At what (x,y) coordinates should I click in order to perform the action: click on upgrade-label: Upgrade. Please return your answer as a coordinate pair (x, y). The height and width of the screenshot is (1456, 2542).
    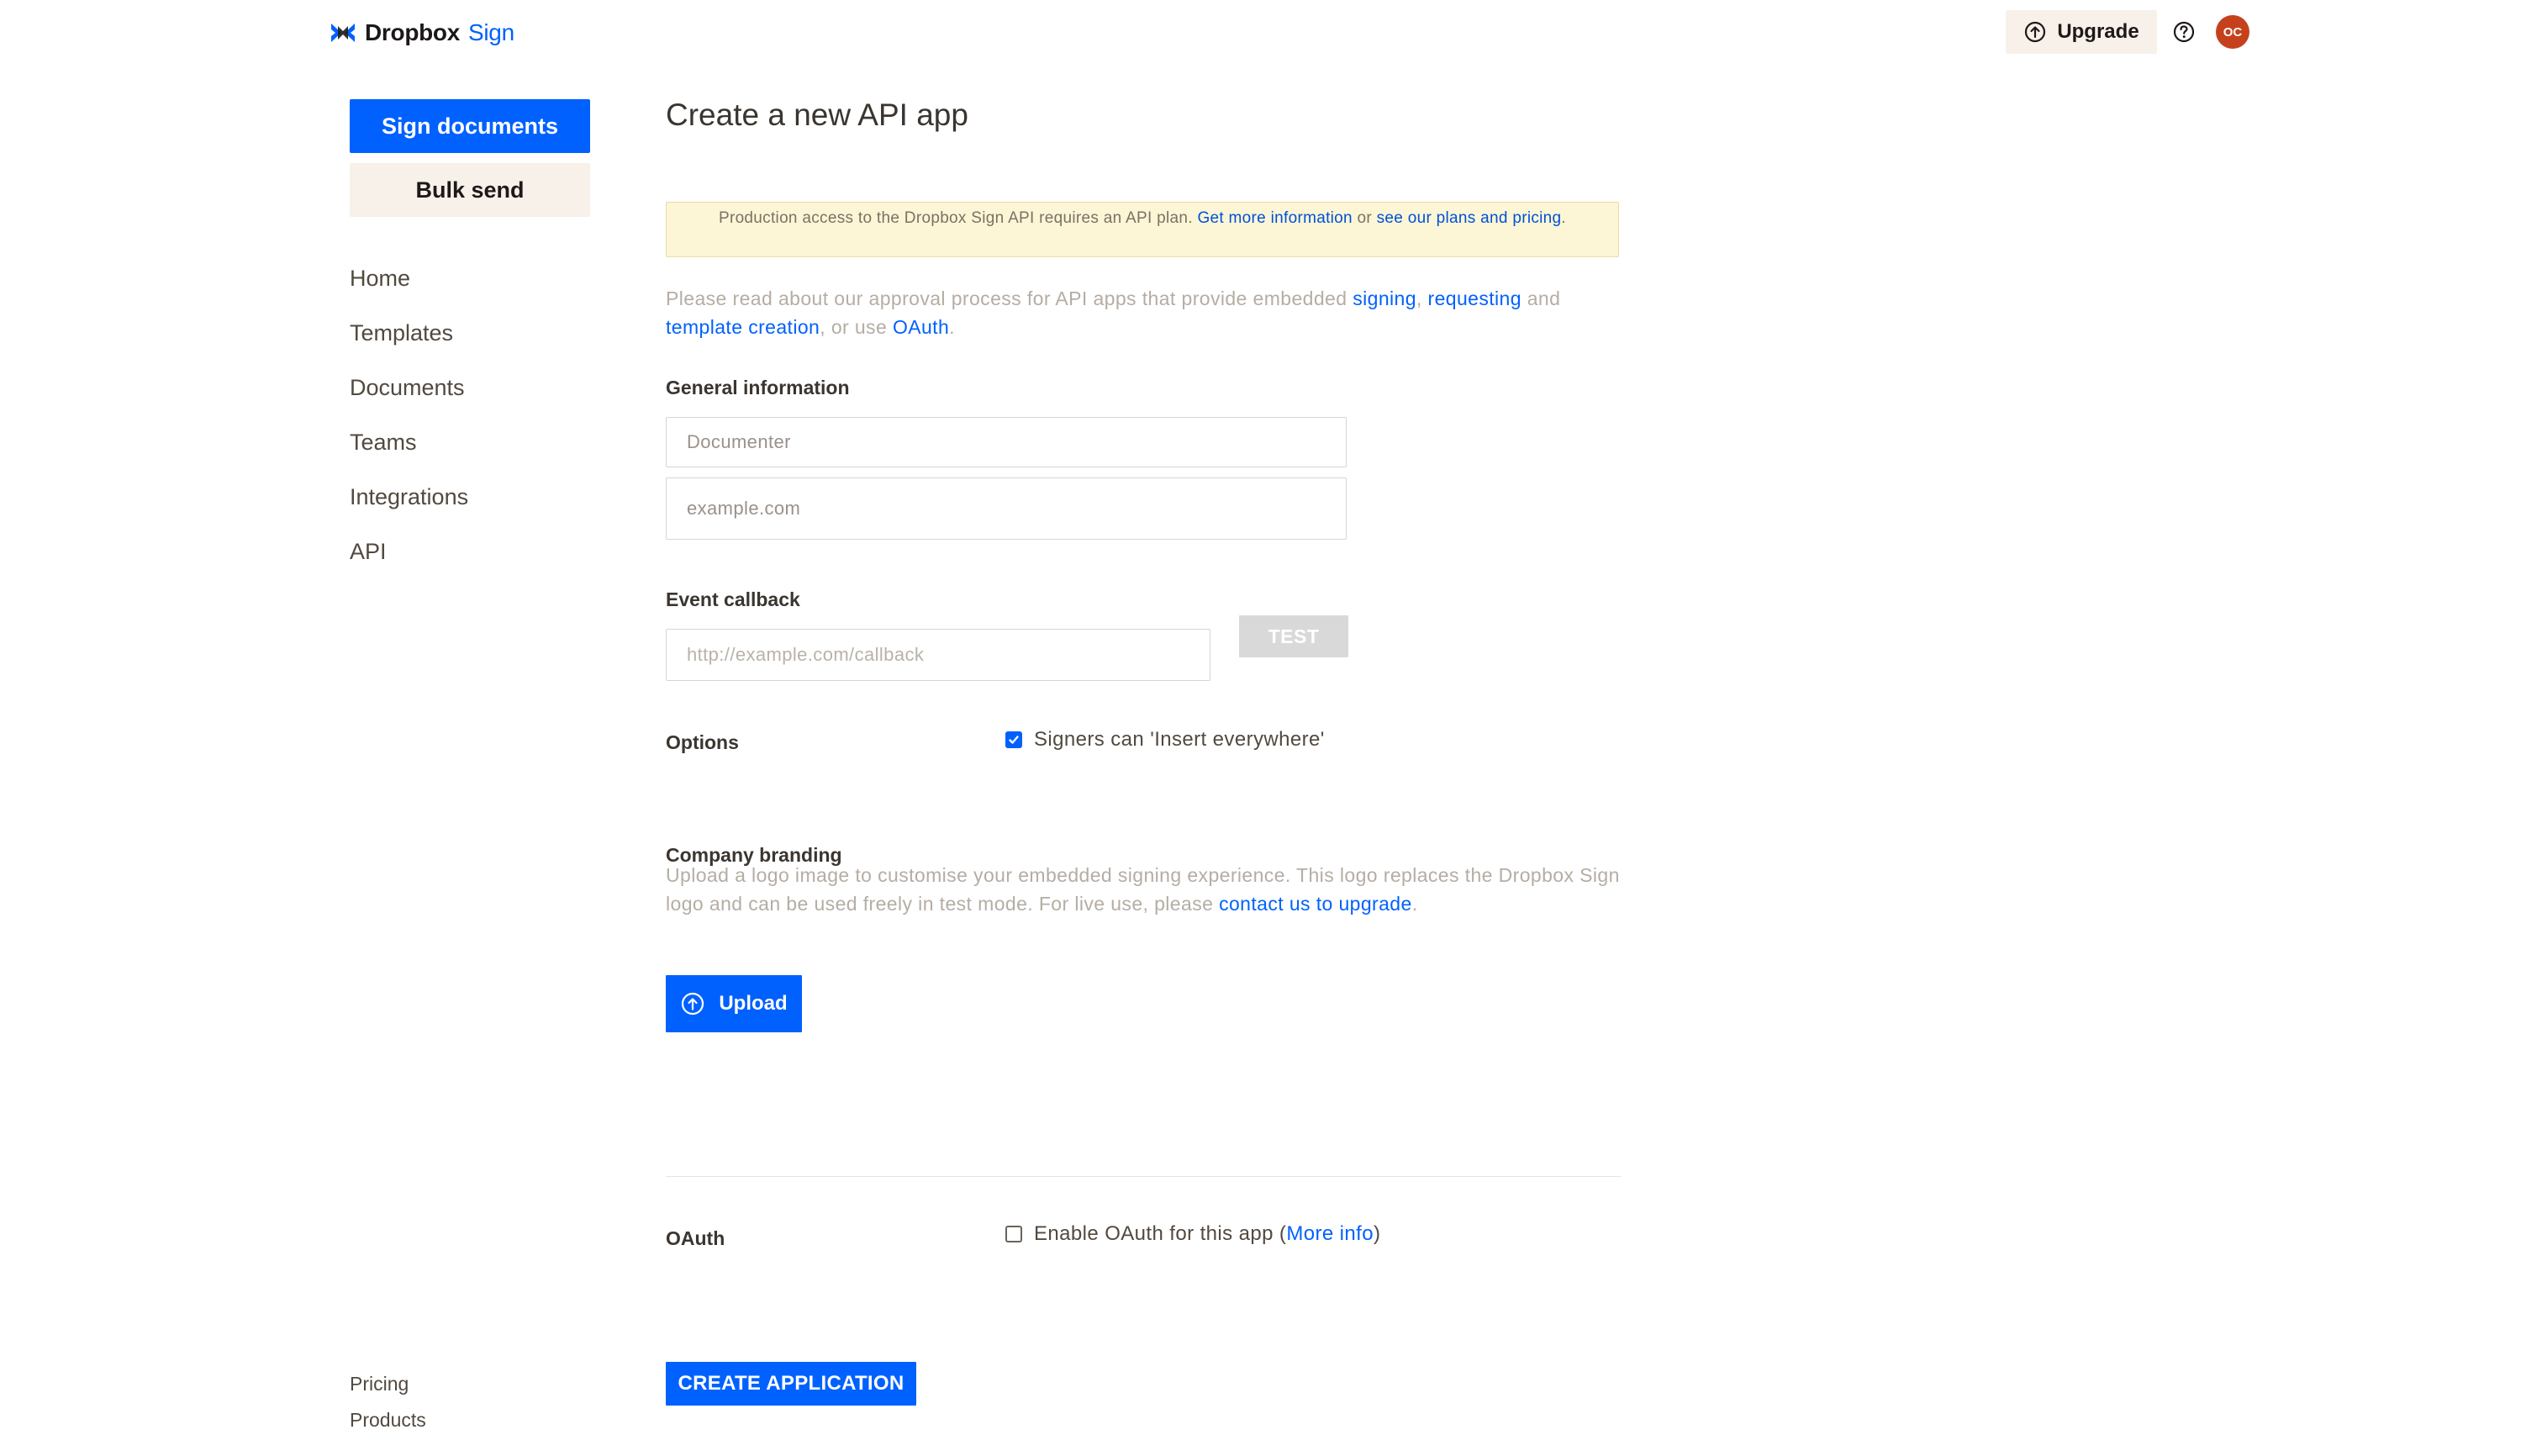
    Looking at the image, I should click on (2098, 31).